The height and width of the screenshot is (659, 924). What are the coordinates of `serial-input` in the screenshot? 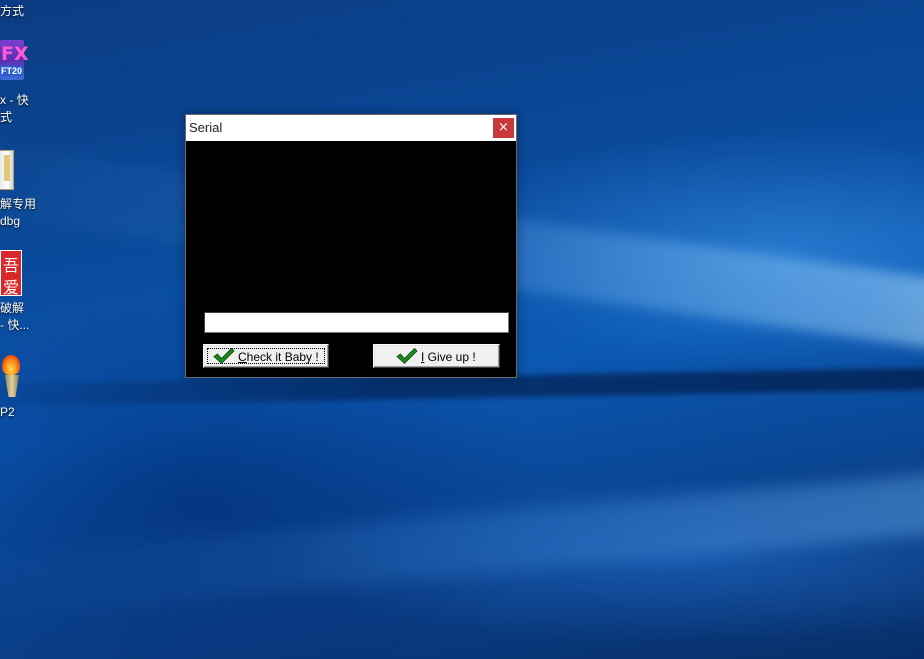 It's located at (356, 322).